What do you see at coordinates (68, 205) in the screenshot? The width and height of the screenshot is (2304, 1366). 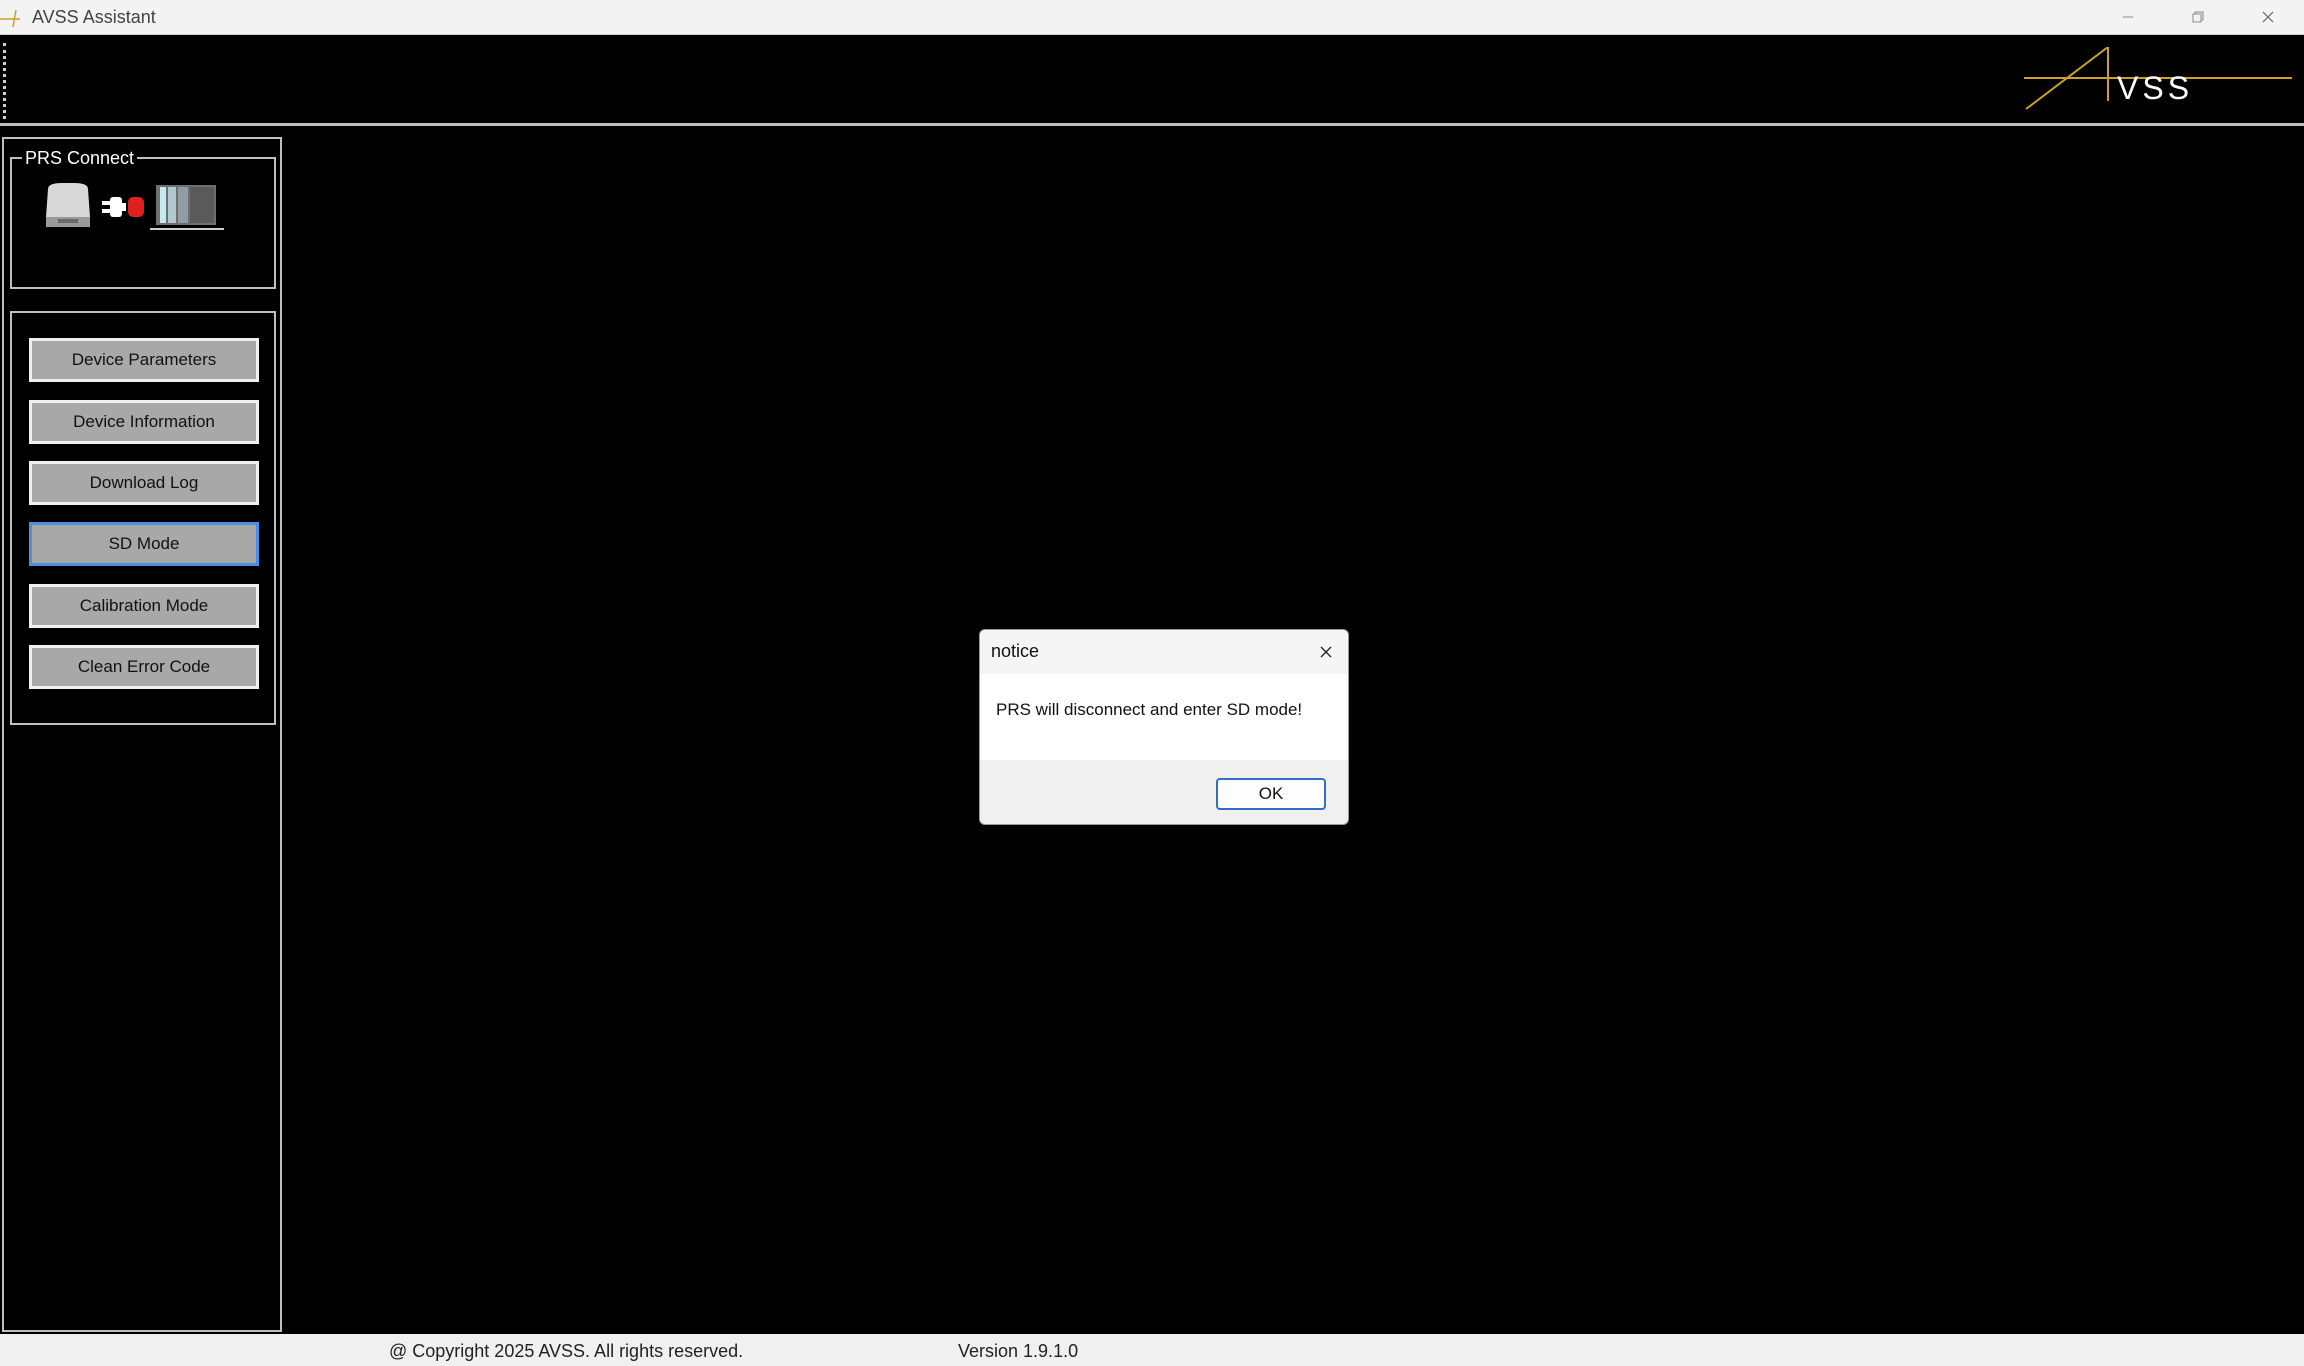 I see `device-icon` at bounding box center [68, 205].